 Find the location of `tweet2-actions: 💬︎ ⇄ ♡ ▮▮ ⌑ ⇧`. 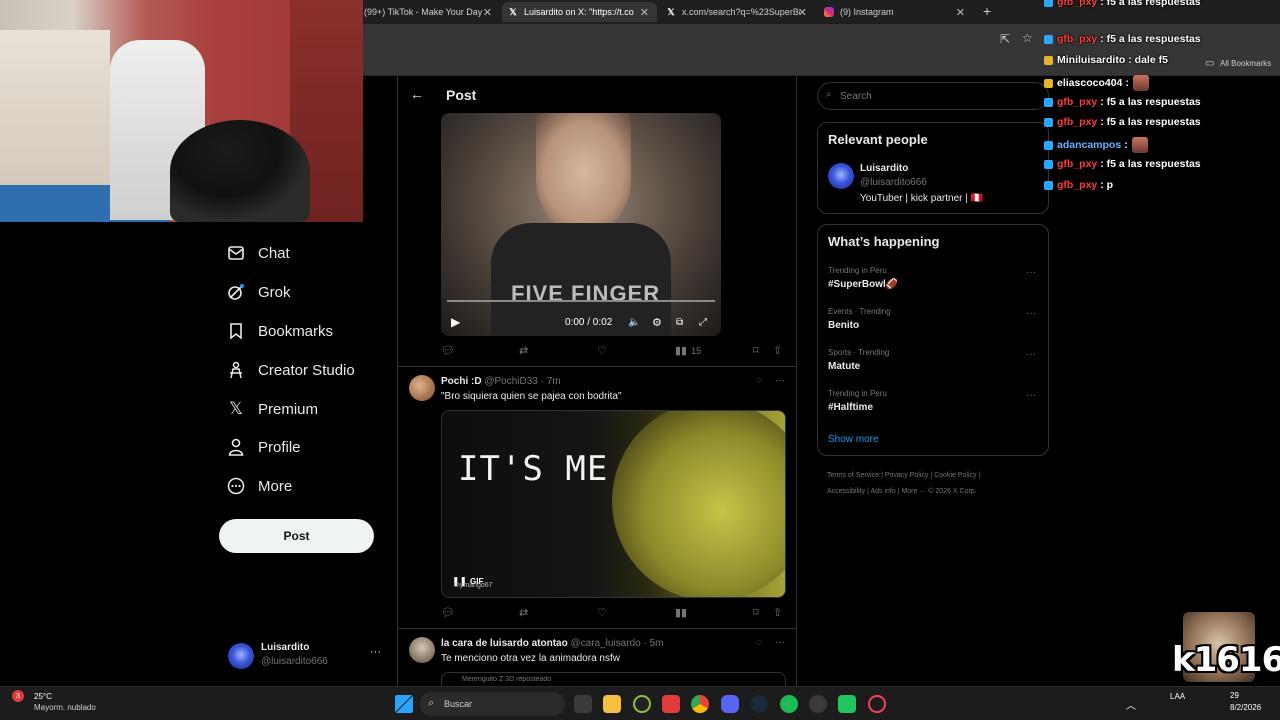

tweet2-actions: 💬︎ ⇄ ♡ ▮▮ ⌑ ⇧ is located at coordinates (613, 614).